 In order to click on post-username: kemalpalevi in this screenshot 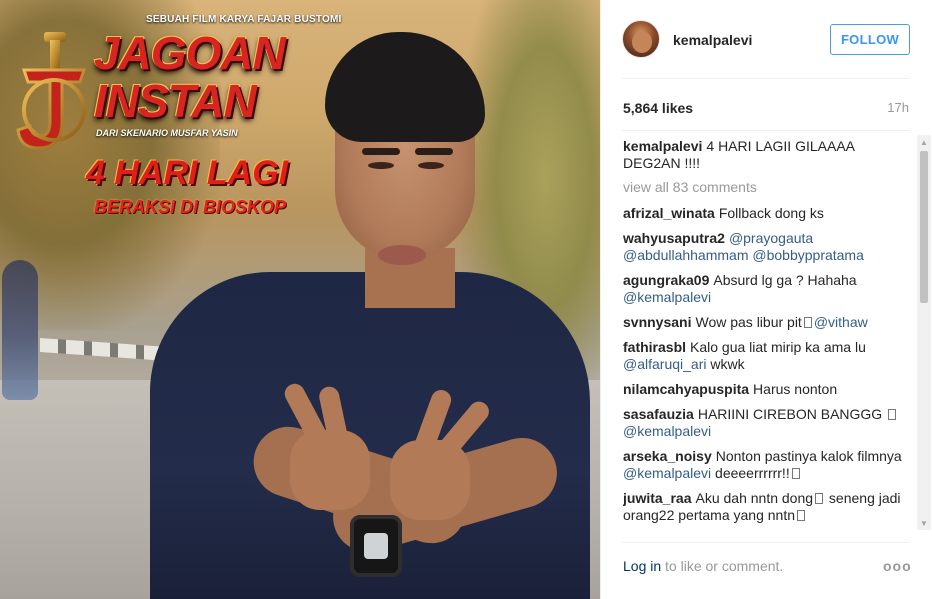, I will do `click(712, 40)`.